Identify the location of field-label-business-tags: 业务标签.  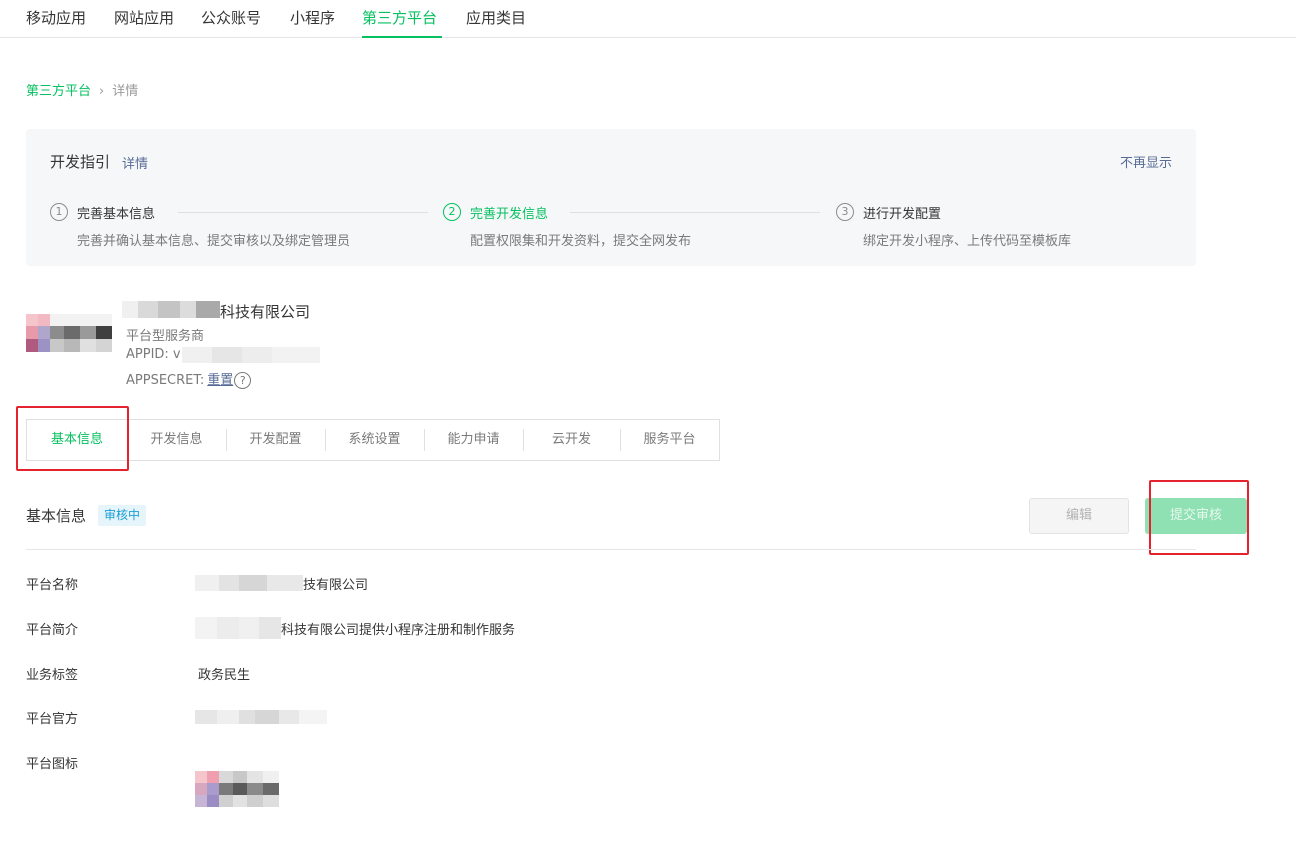
(52, 675).